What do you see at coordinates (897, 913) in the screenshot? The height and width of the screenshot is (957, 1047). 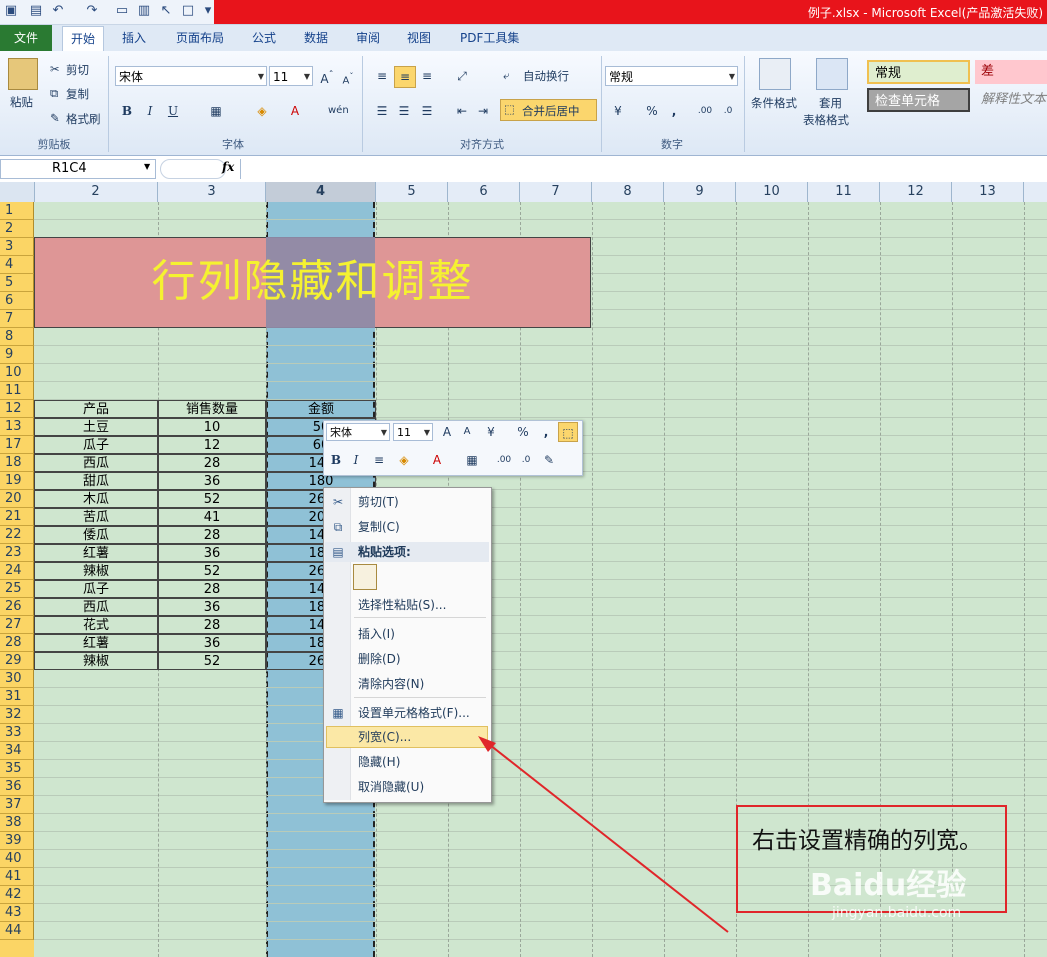 I see `watermark-url: jingyan.baidu.com` at bounding box center [897, 913].